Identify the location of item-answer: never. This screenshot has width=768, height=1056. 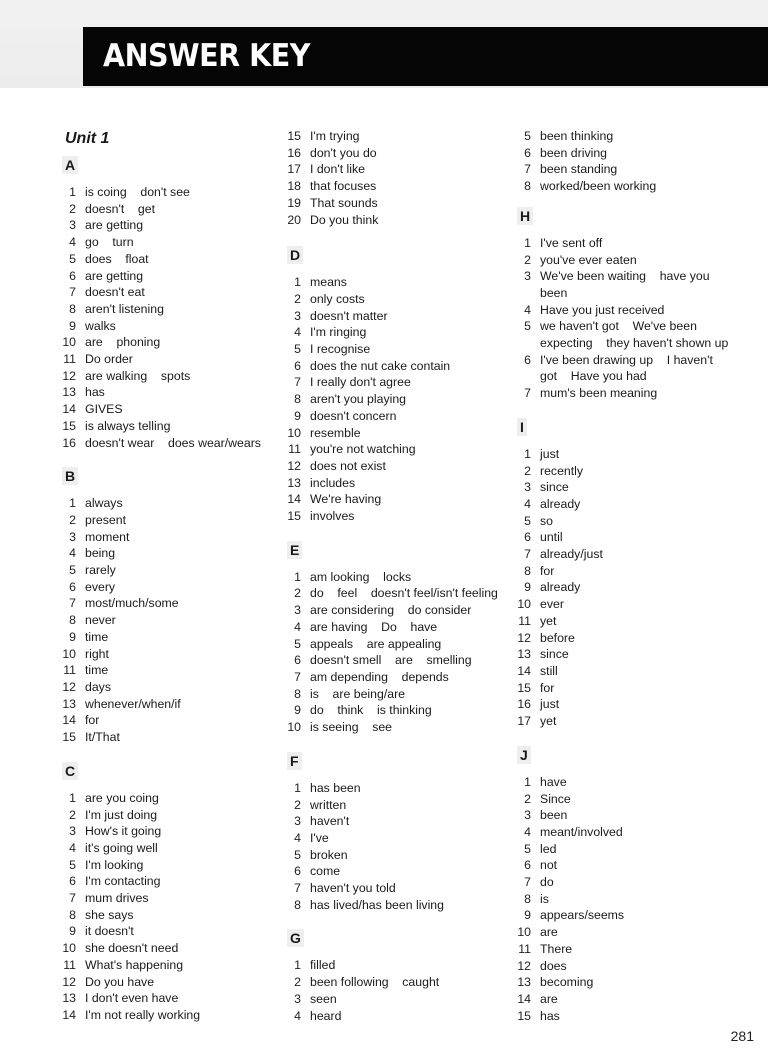
(100, 620).